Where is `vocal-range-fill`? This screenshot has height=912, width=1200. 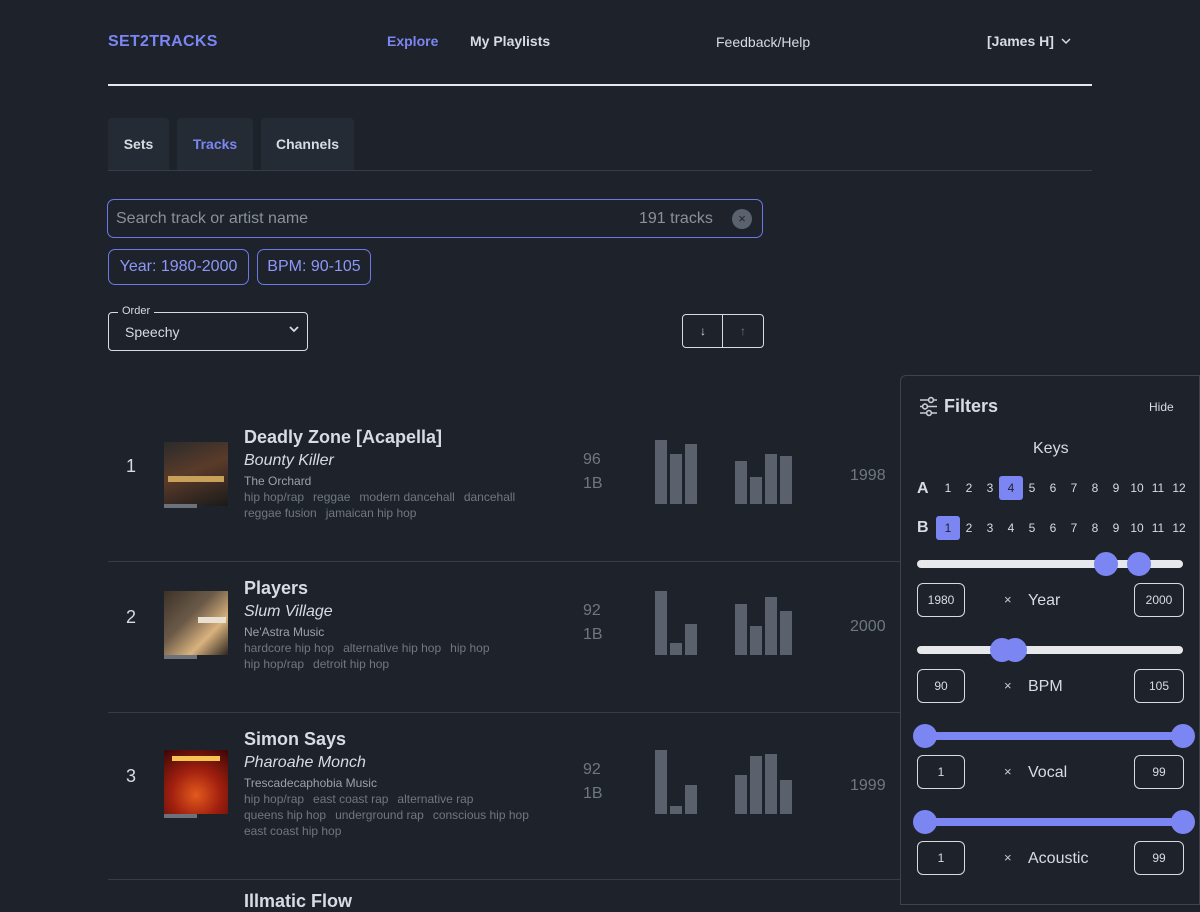 vocal-range-fill is located at coordinates (1050, 736).